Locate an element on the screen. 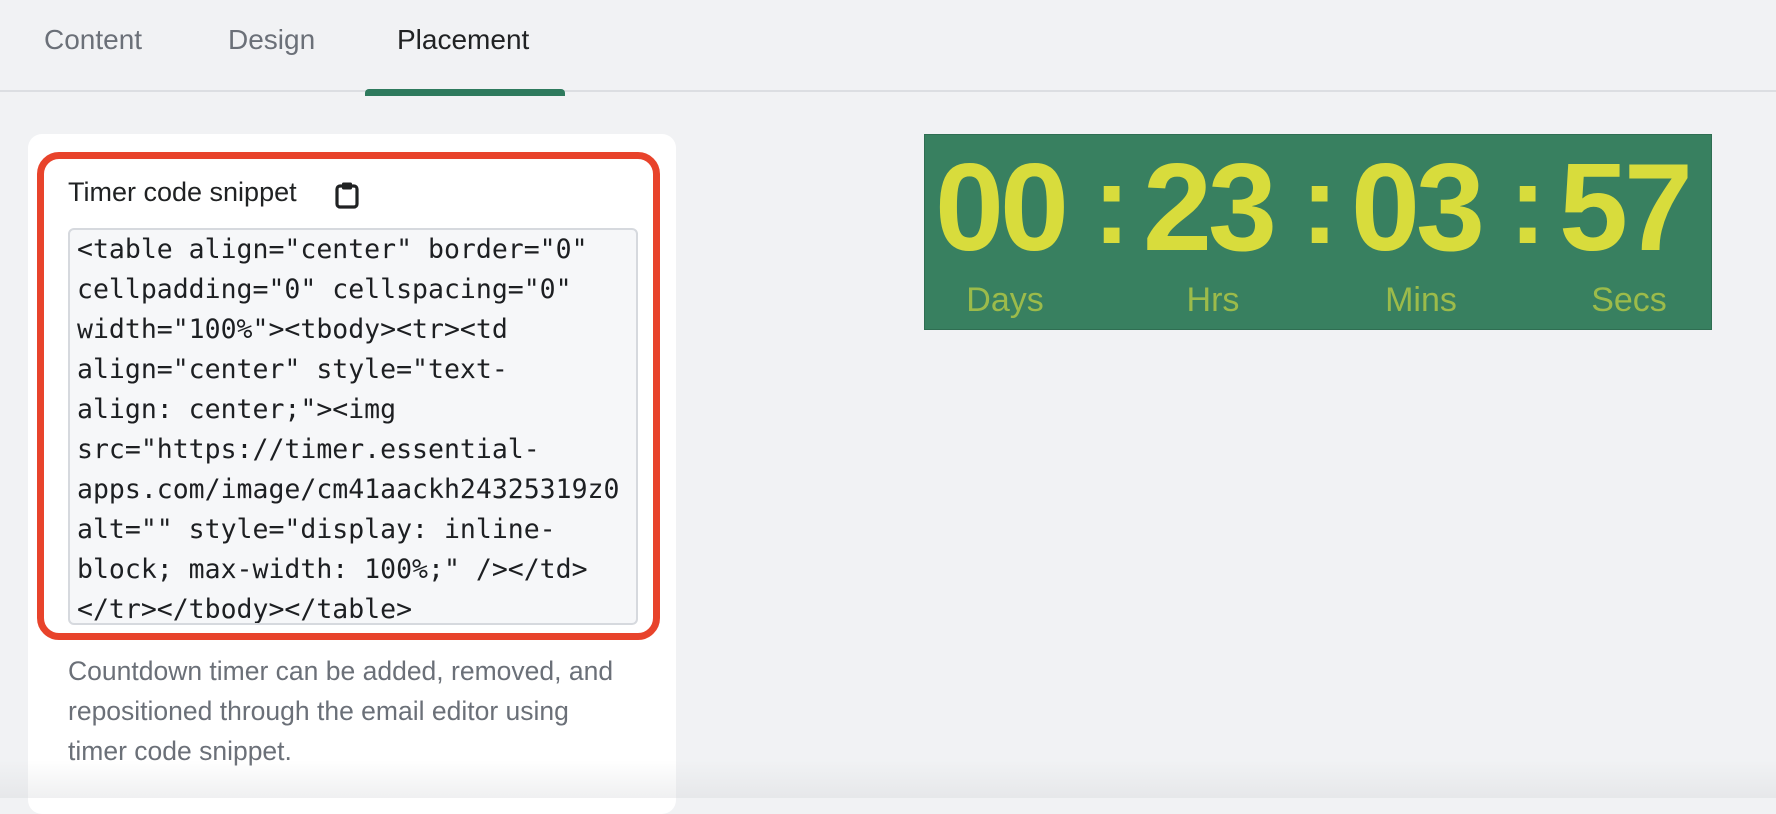 The image size is (1776, 814). timer-hours-value: 23 is located at coordinates (1210, 208).